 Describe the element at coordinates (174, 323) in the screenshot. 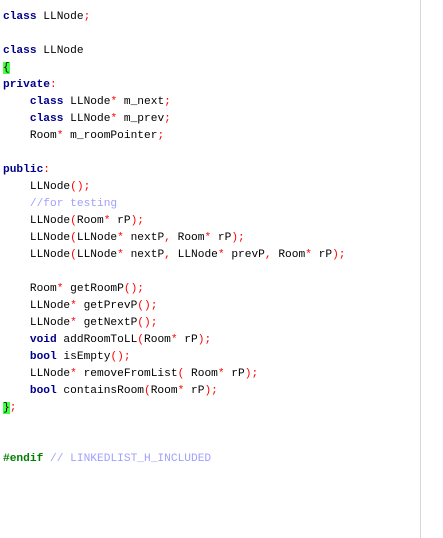

I see `code-line: LLNode* getNextP();` at that location.